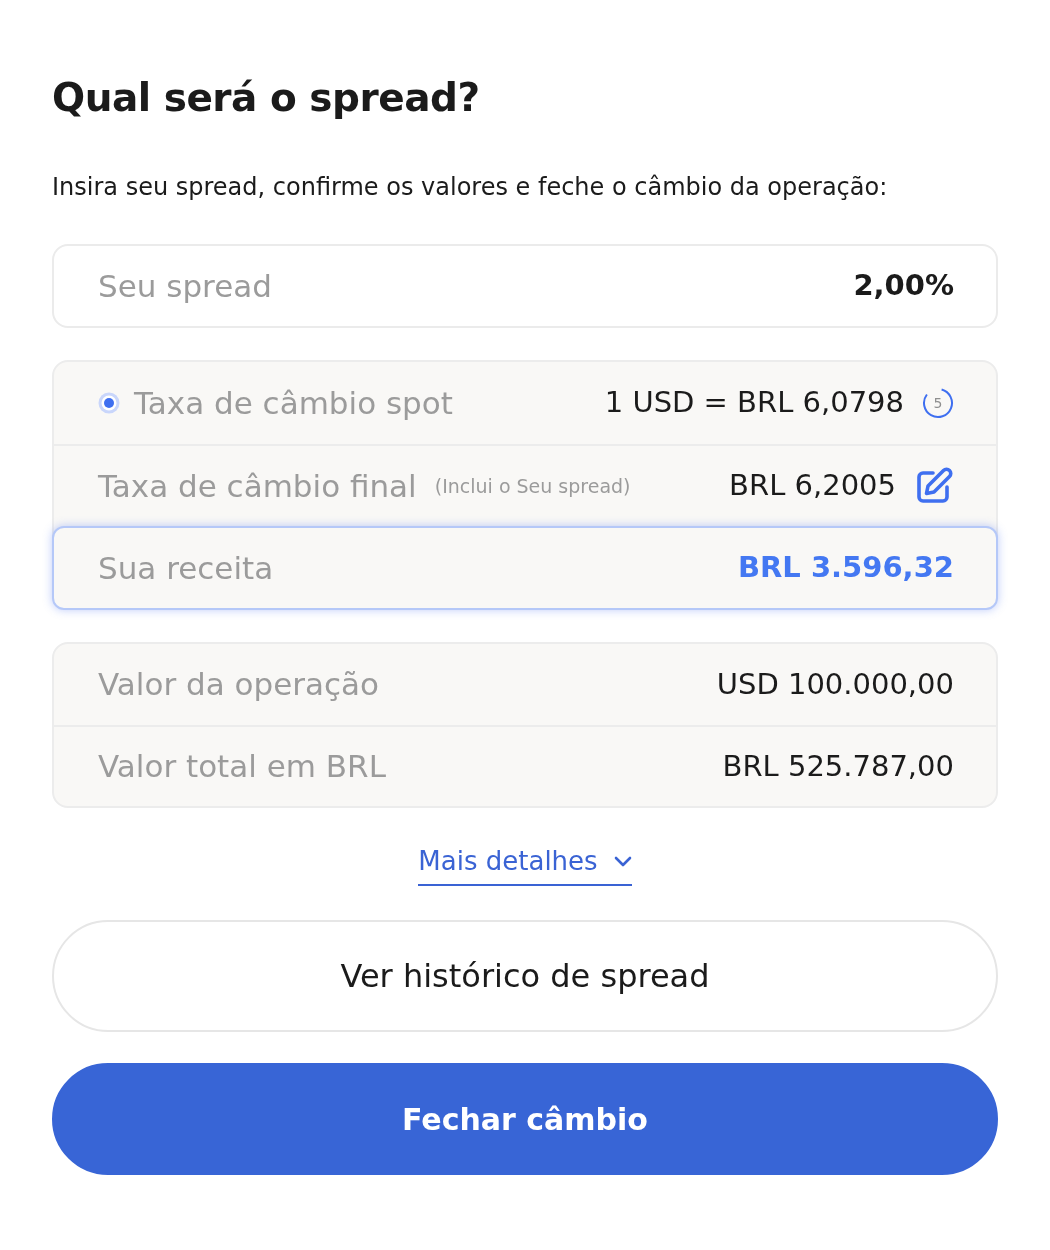 The width and height of the screenshot is (1050, 1250). I want to click on details-link: Mais detalhes, so click(525, 865).